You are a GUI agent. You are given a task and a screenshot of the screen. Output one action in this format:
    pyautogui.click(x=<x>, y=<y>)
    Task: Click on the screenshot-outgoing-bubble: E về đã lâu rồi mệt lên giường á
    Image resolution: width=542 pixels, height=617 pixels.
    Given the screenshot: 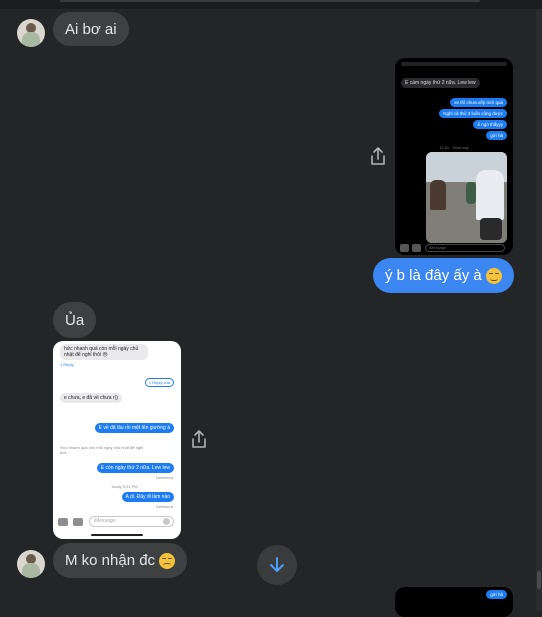 What is the action you would take?
    pyautogui.click(x=134, y=428)
    